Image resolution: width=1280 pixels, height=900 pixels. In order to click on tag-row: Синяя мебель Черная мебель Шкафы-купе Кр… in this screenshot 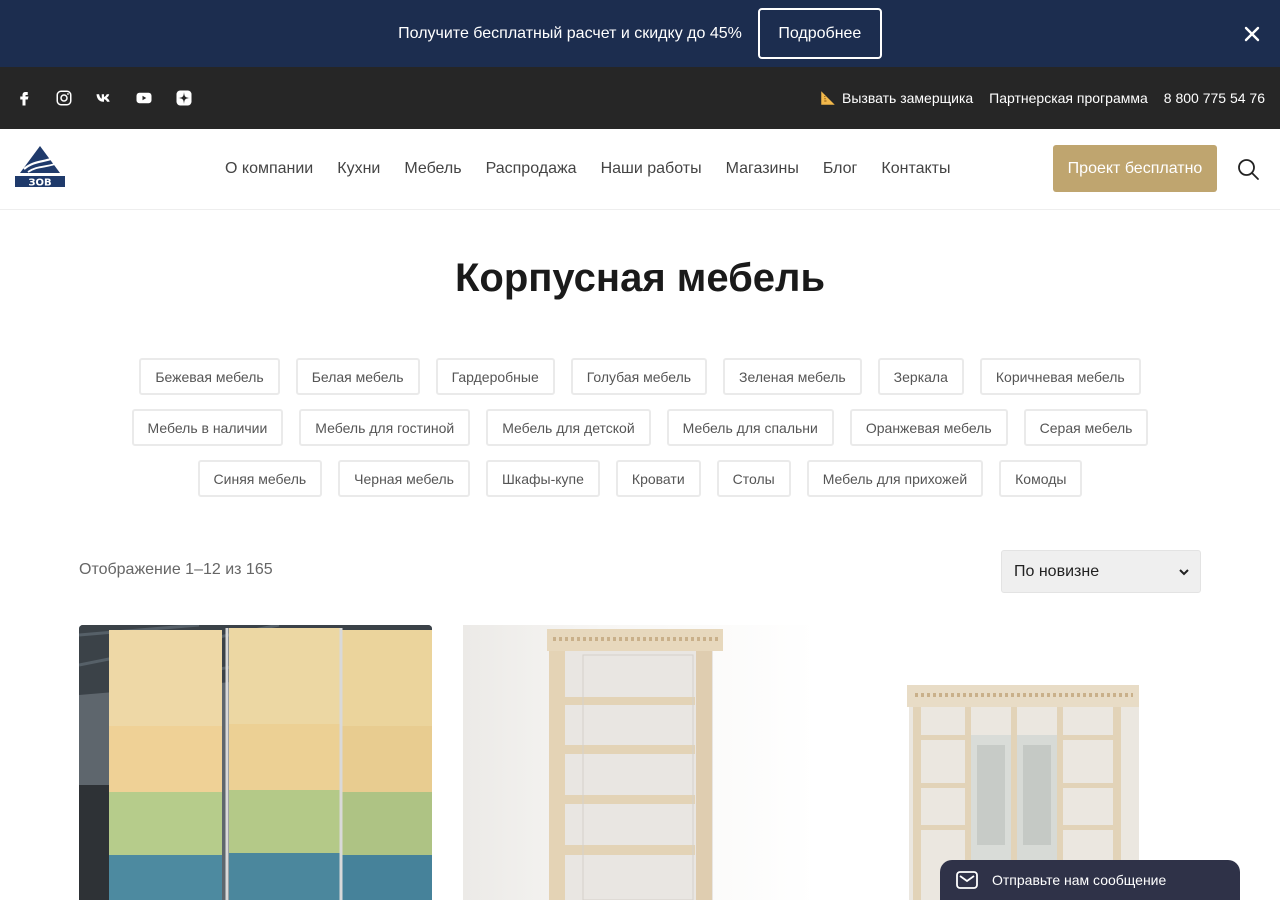, I will do `click(640, 478)`.